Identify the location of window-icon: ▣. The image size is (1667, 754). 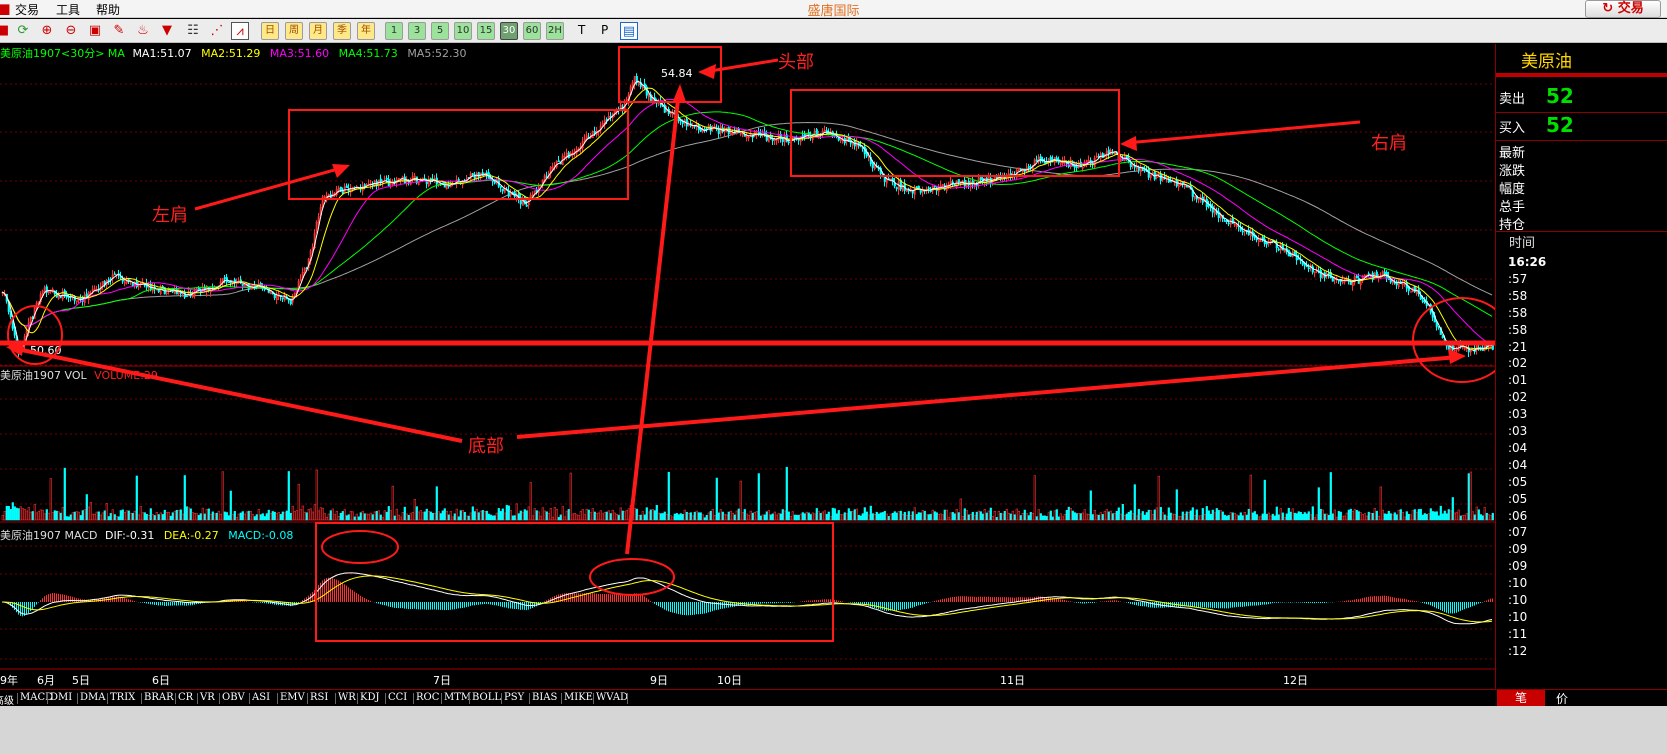
(95, 31).